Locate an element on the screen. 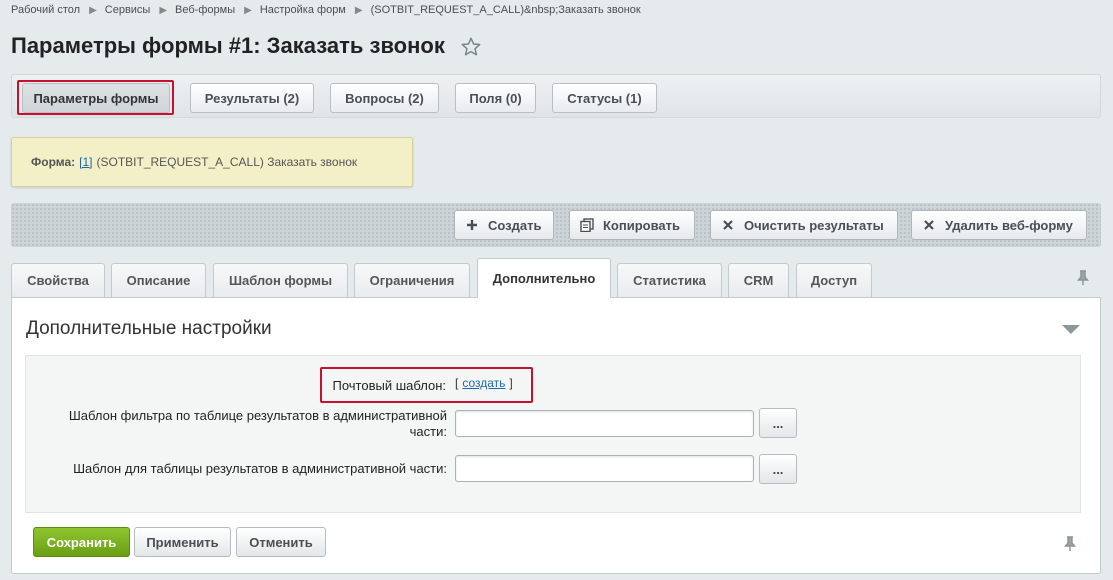  copy-icon is located at coordinates (587, 225).